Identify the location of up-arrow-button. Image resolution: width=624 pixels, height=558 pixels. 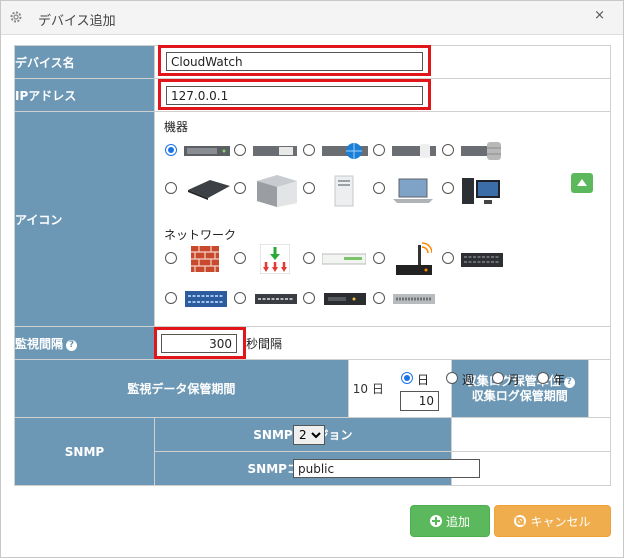
(582, 183).